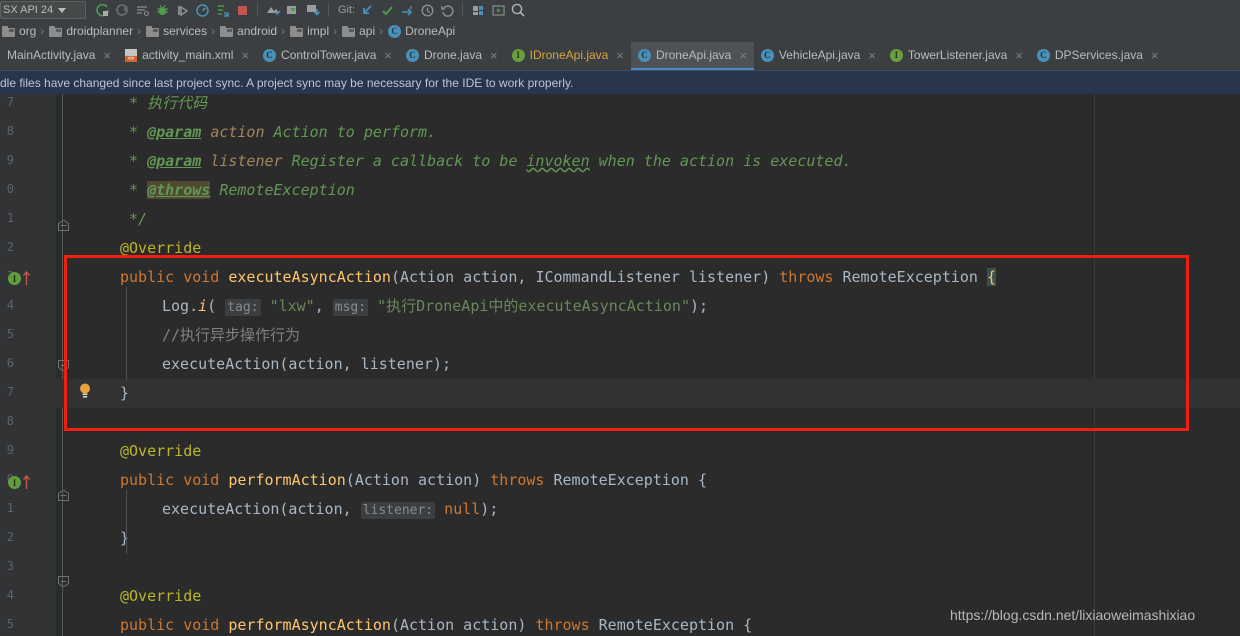  I want to click on line-number: 1, so click(10, 218).